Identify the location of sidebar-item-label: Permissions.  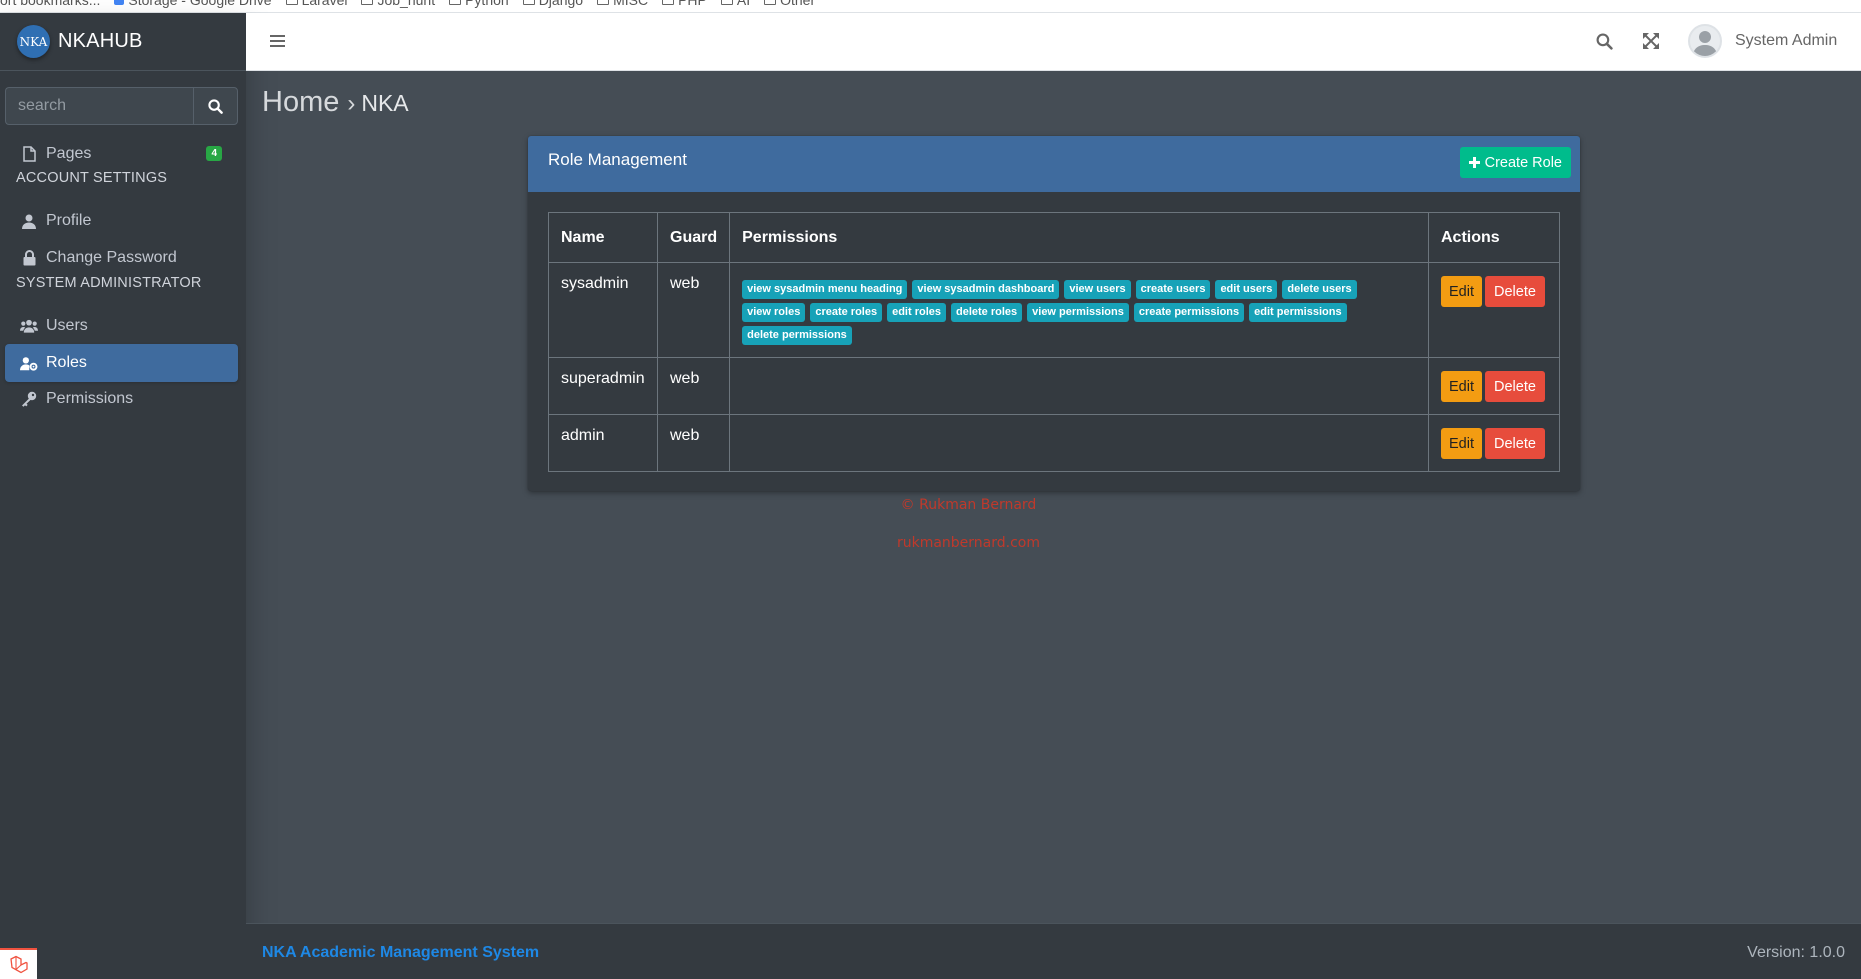
(90, 398).